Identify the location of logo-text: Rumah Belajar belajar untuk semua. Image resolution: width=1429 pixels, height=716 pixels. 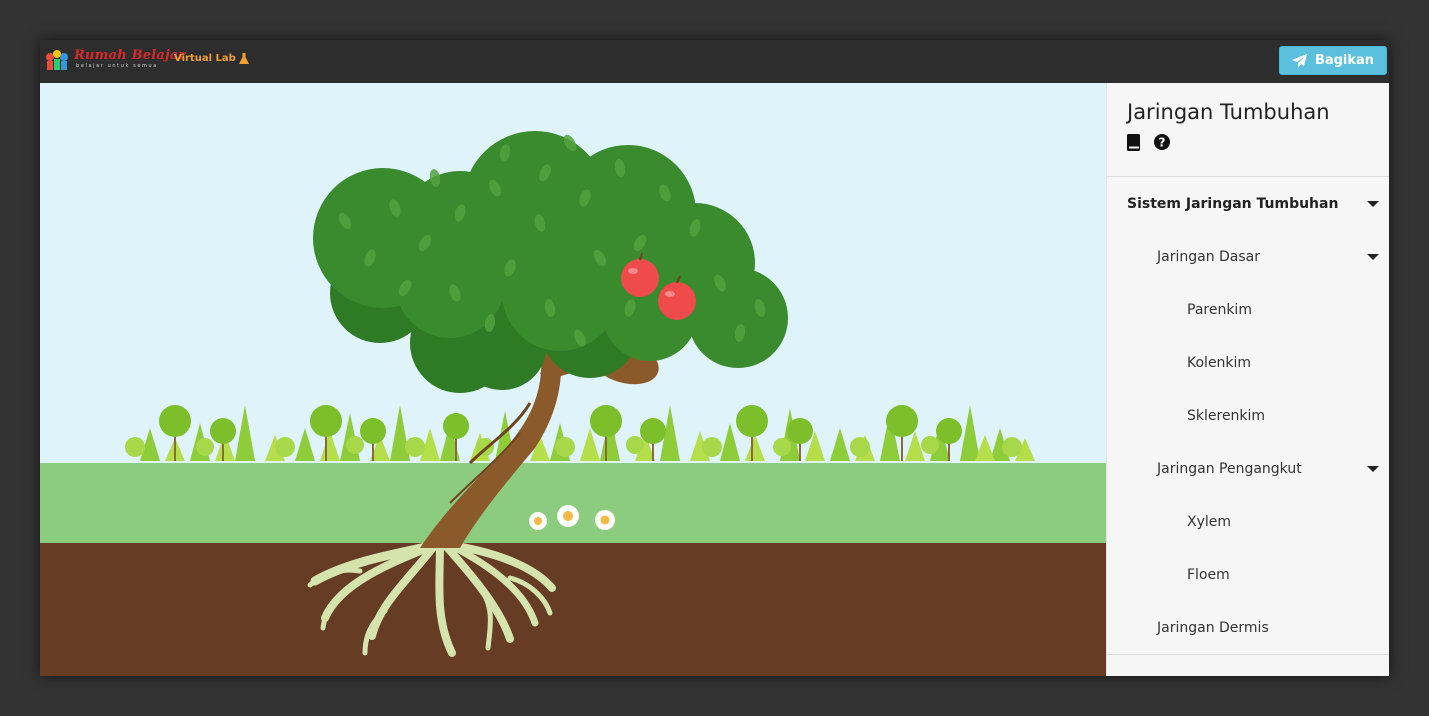
(130, 59).